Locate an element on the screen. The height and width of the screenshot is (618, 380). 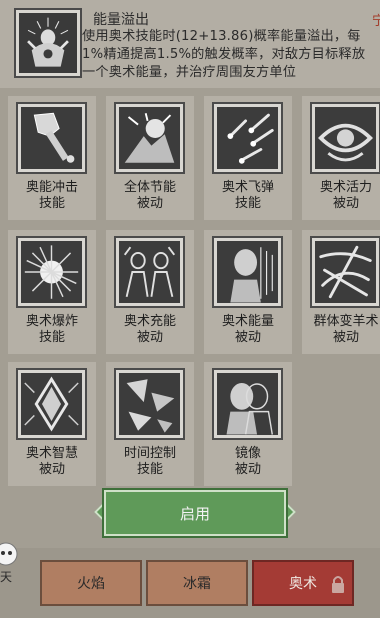
skill-name: 奥术爆炸 is located at coordinates (51, 321).